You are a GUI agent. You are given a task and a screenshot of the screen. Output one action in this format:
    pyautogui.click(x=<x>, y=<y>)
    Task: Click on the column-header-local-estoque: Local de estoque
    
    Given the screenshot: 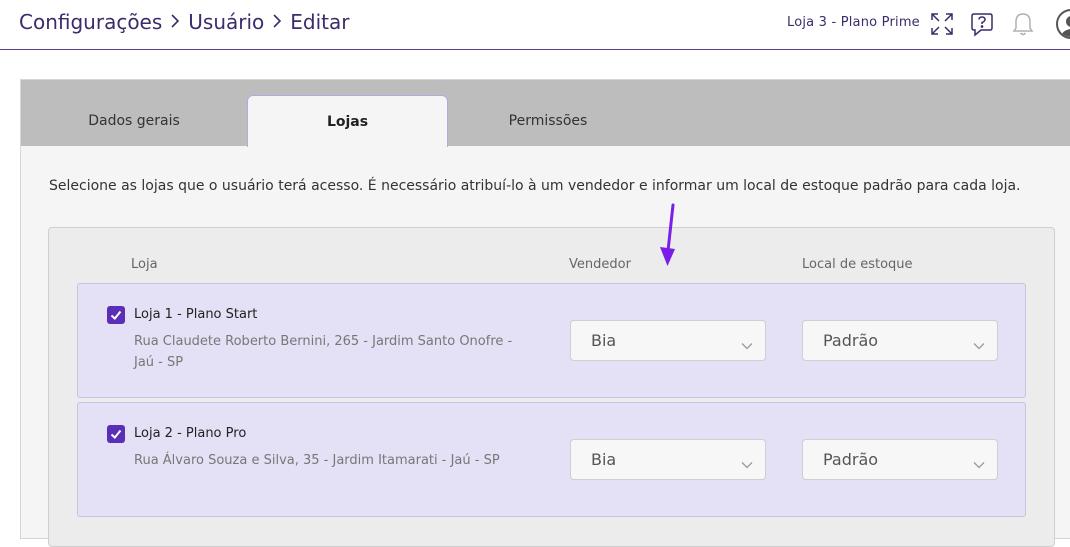 What is the action you would take?
    pyautogui.click(x=857, y=264)
    